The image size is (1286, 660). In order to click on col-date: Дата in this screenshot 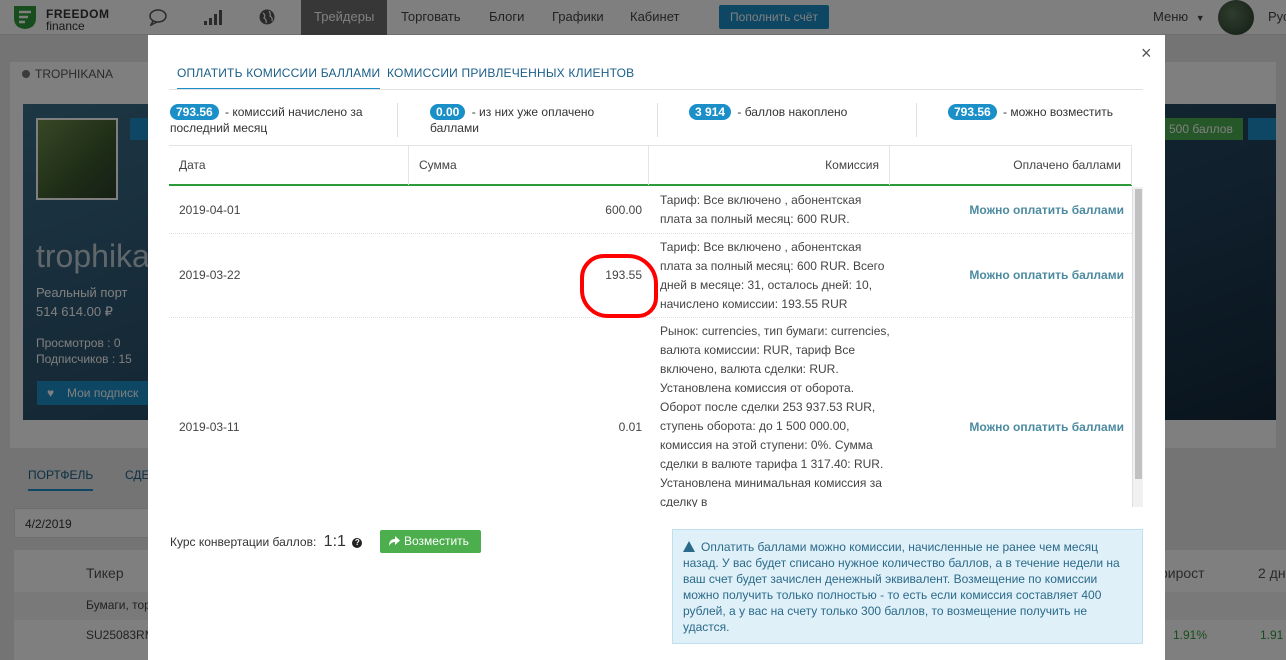, I will do `click(289, 165)`.